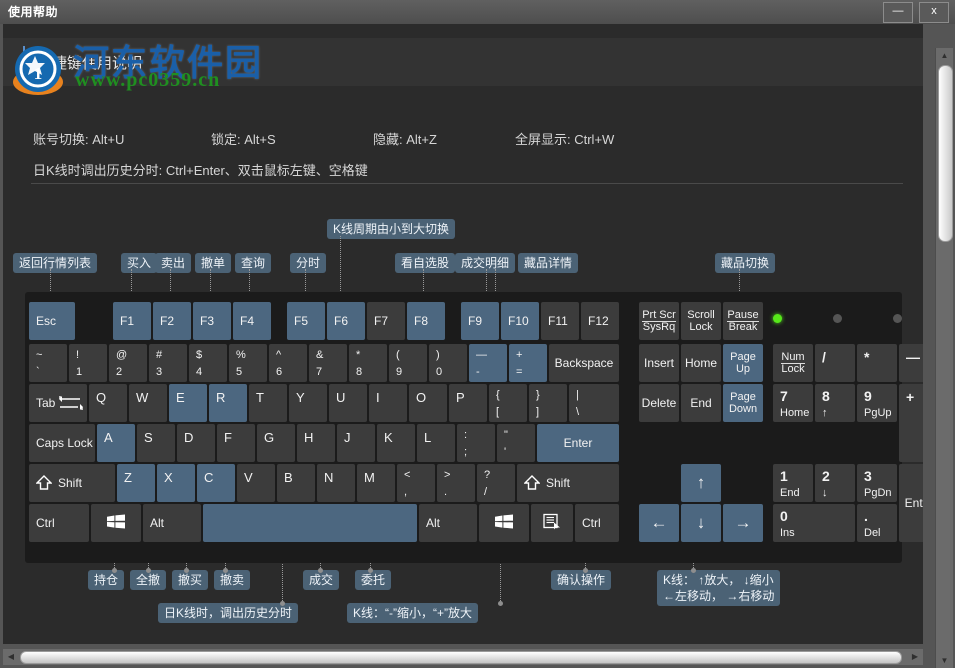  Describe the element at coordinates (911, 363) in the screenshot. I see `key-numpad-minus: —` at that location.